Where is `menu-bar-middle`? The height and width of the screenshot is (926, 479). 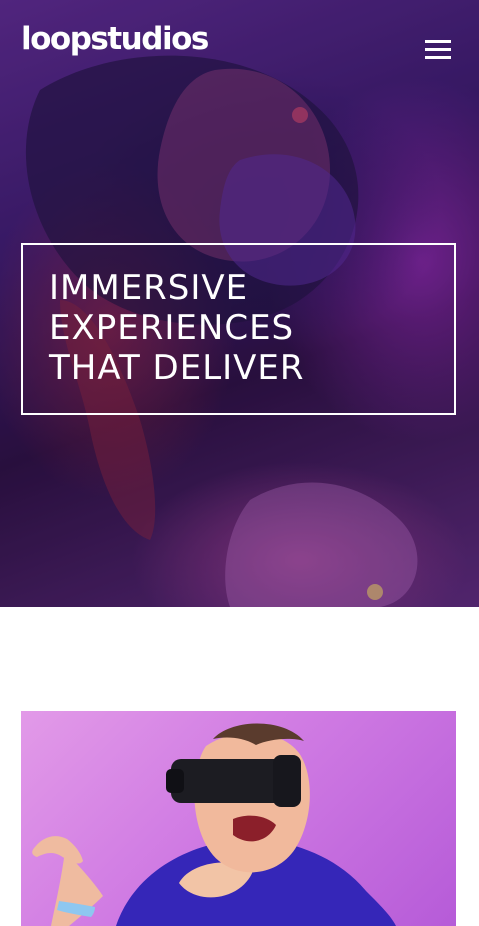 menu-bar-middle is located at coordinates (438, 49).